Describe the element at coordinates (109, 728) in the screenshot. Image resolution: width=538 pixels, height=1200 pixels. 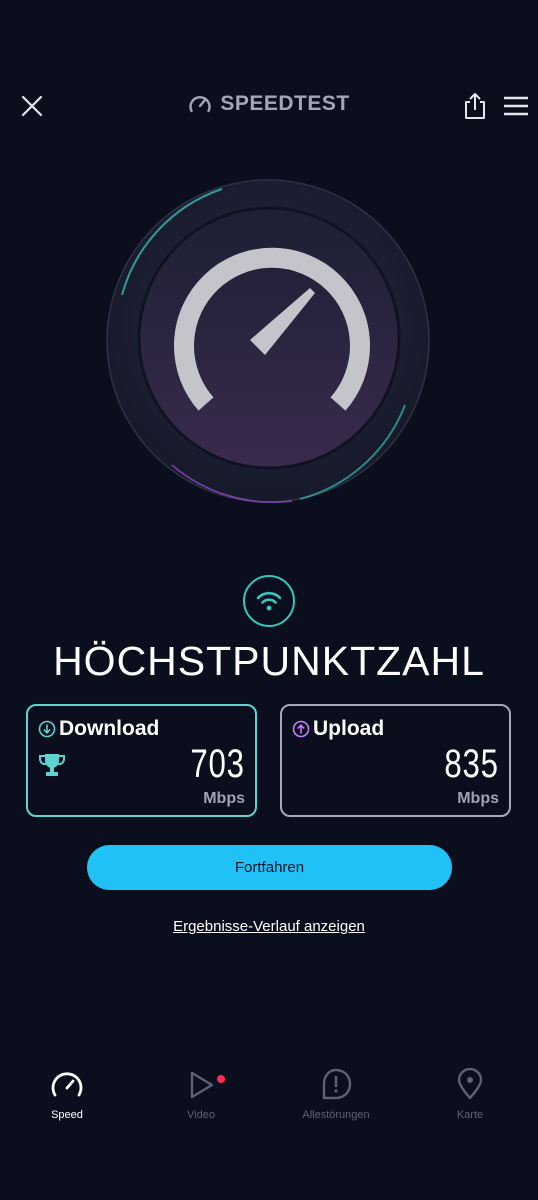
I see `download-label: Download` at that location.